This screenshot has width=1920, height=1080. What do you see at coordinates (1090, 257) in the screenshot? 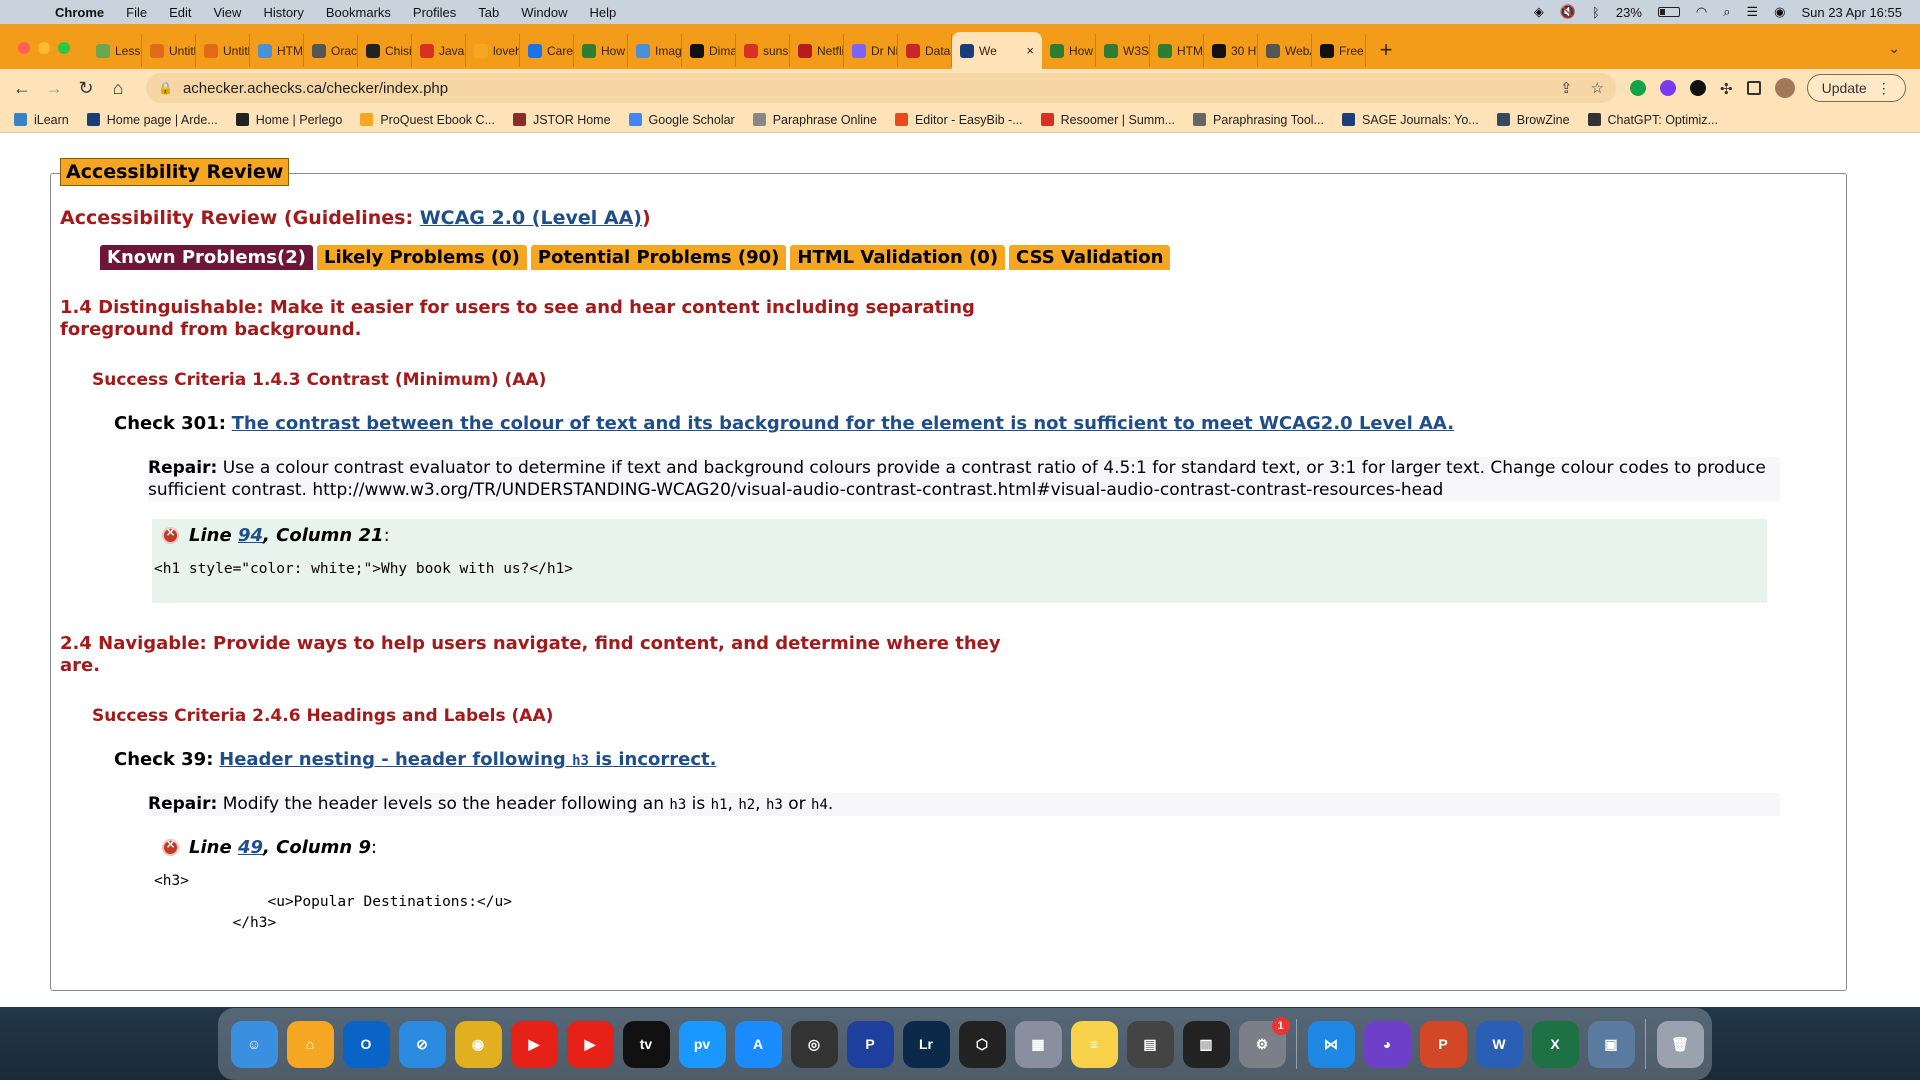
I see `tab-css-validation: CSS Validation` at bounding box center [1090, 257].